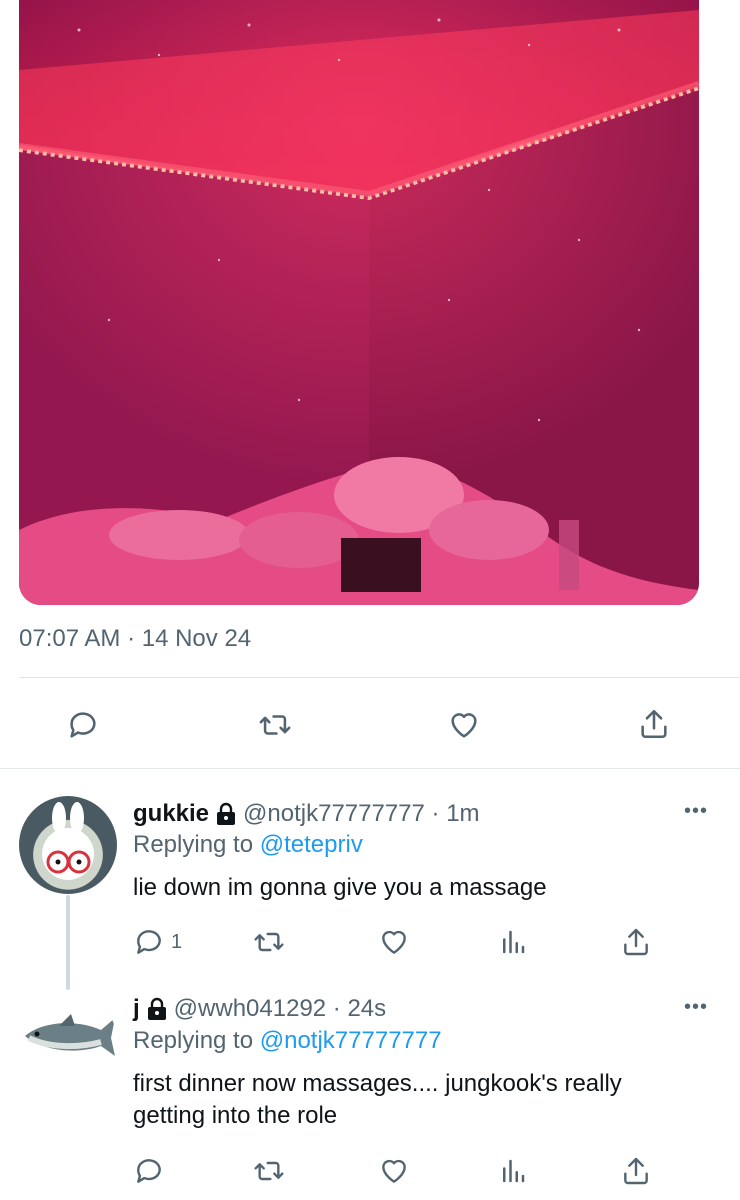 The image size is (740, 1200). Describe the element at coordinates (370, 725) in the screenshot. I see `main-tweet-actions` at that location.